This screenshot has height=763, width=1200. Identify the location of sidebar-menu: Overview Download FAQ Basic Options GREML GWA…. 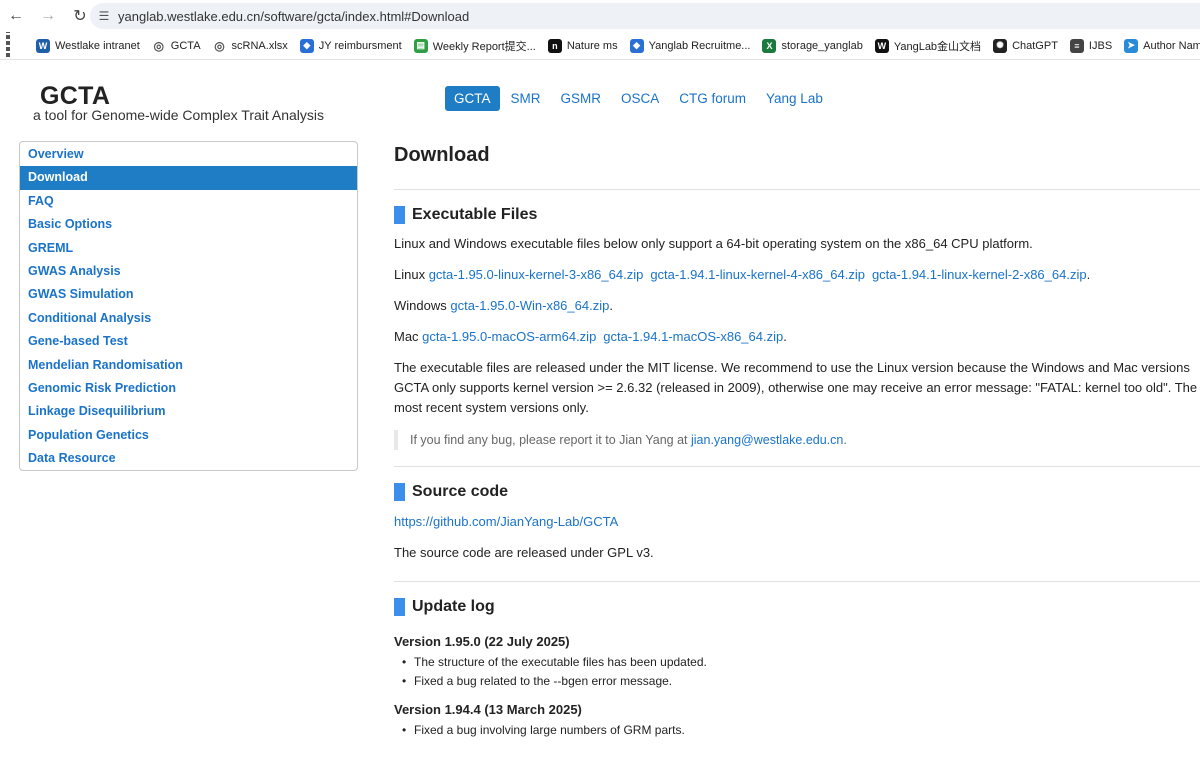
(188, 306).